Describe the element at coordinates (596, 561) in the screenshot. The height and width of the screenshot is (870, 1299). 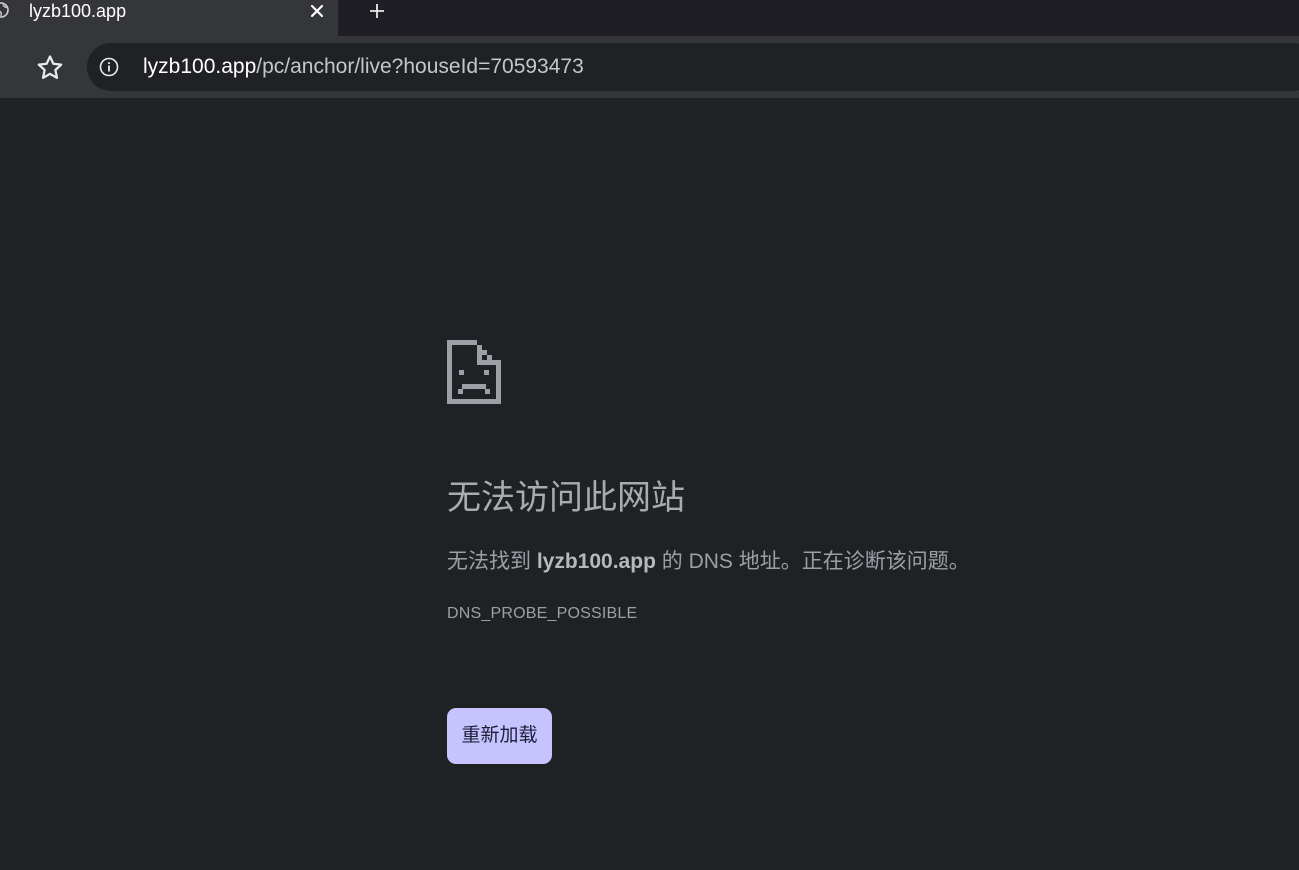
I see `error-desc-host: lyzb100.app` at that location.